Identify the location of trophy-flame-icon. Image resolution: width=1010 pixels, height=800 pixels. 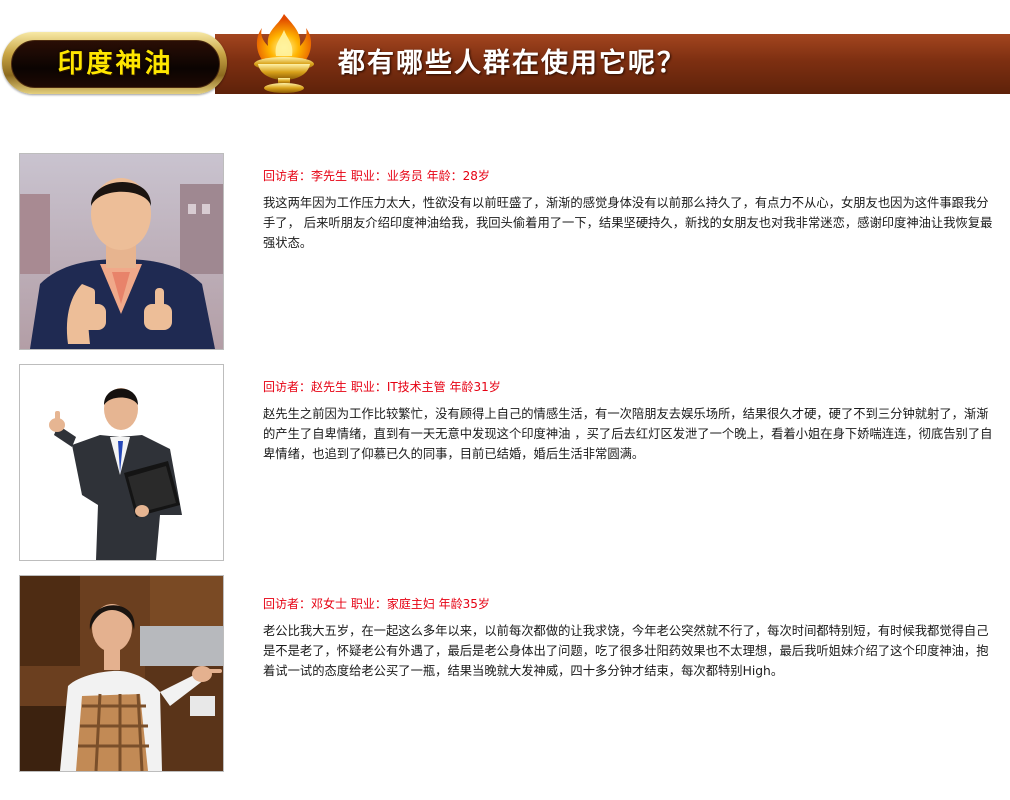
(284, 52).